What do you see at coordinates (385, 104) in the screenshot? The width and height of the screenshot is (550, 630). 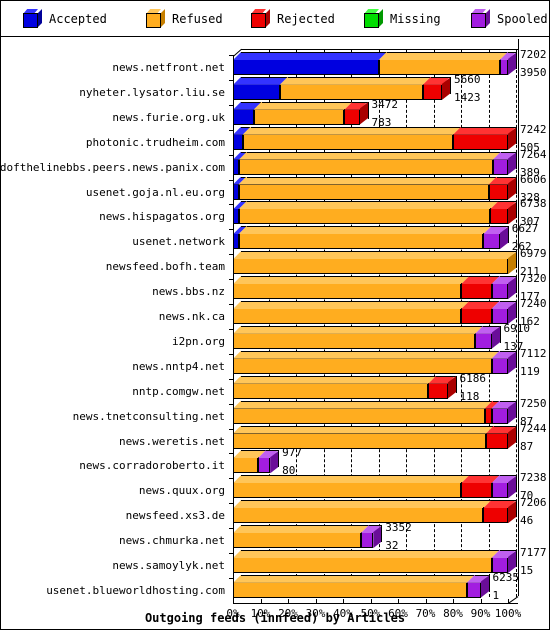 I see `bar-value-label-top: 3472` at bounding box center [385, 104].